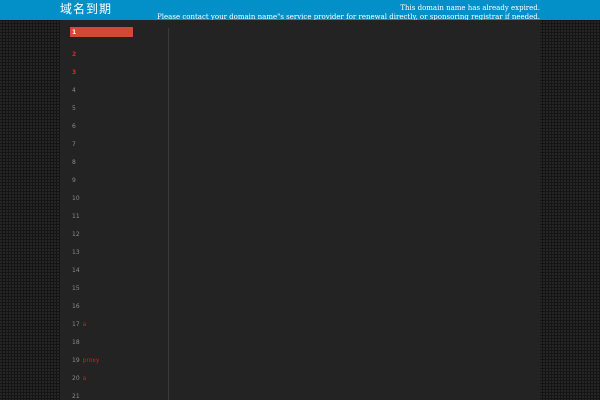 The image size is (600, 400). What do you see at coordinates (102, 126) in the screenshot?
I see `nav-item-6: 6` at bounding box center [102, 126].